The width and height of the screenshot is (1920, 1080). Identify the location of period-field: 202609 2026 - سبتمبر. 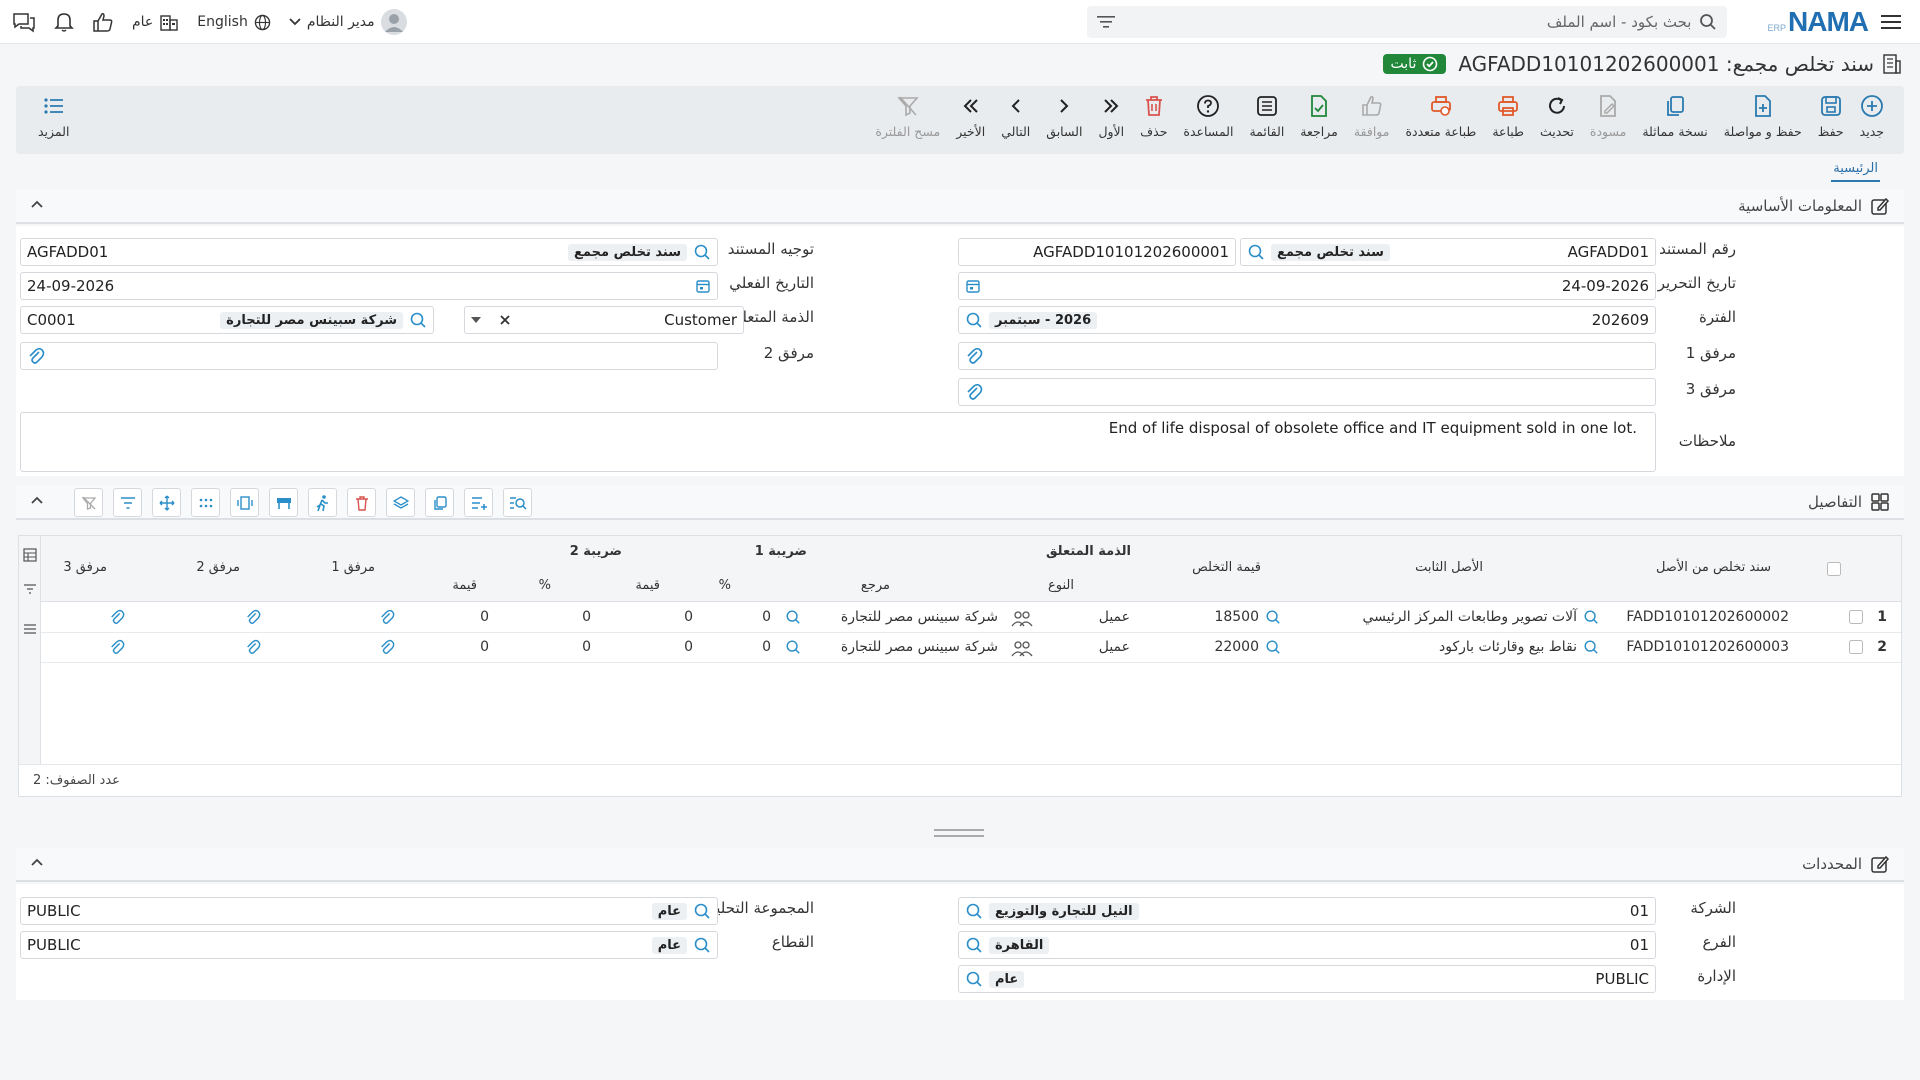
(1307, 320).